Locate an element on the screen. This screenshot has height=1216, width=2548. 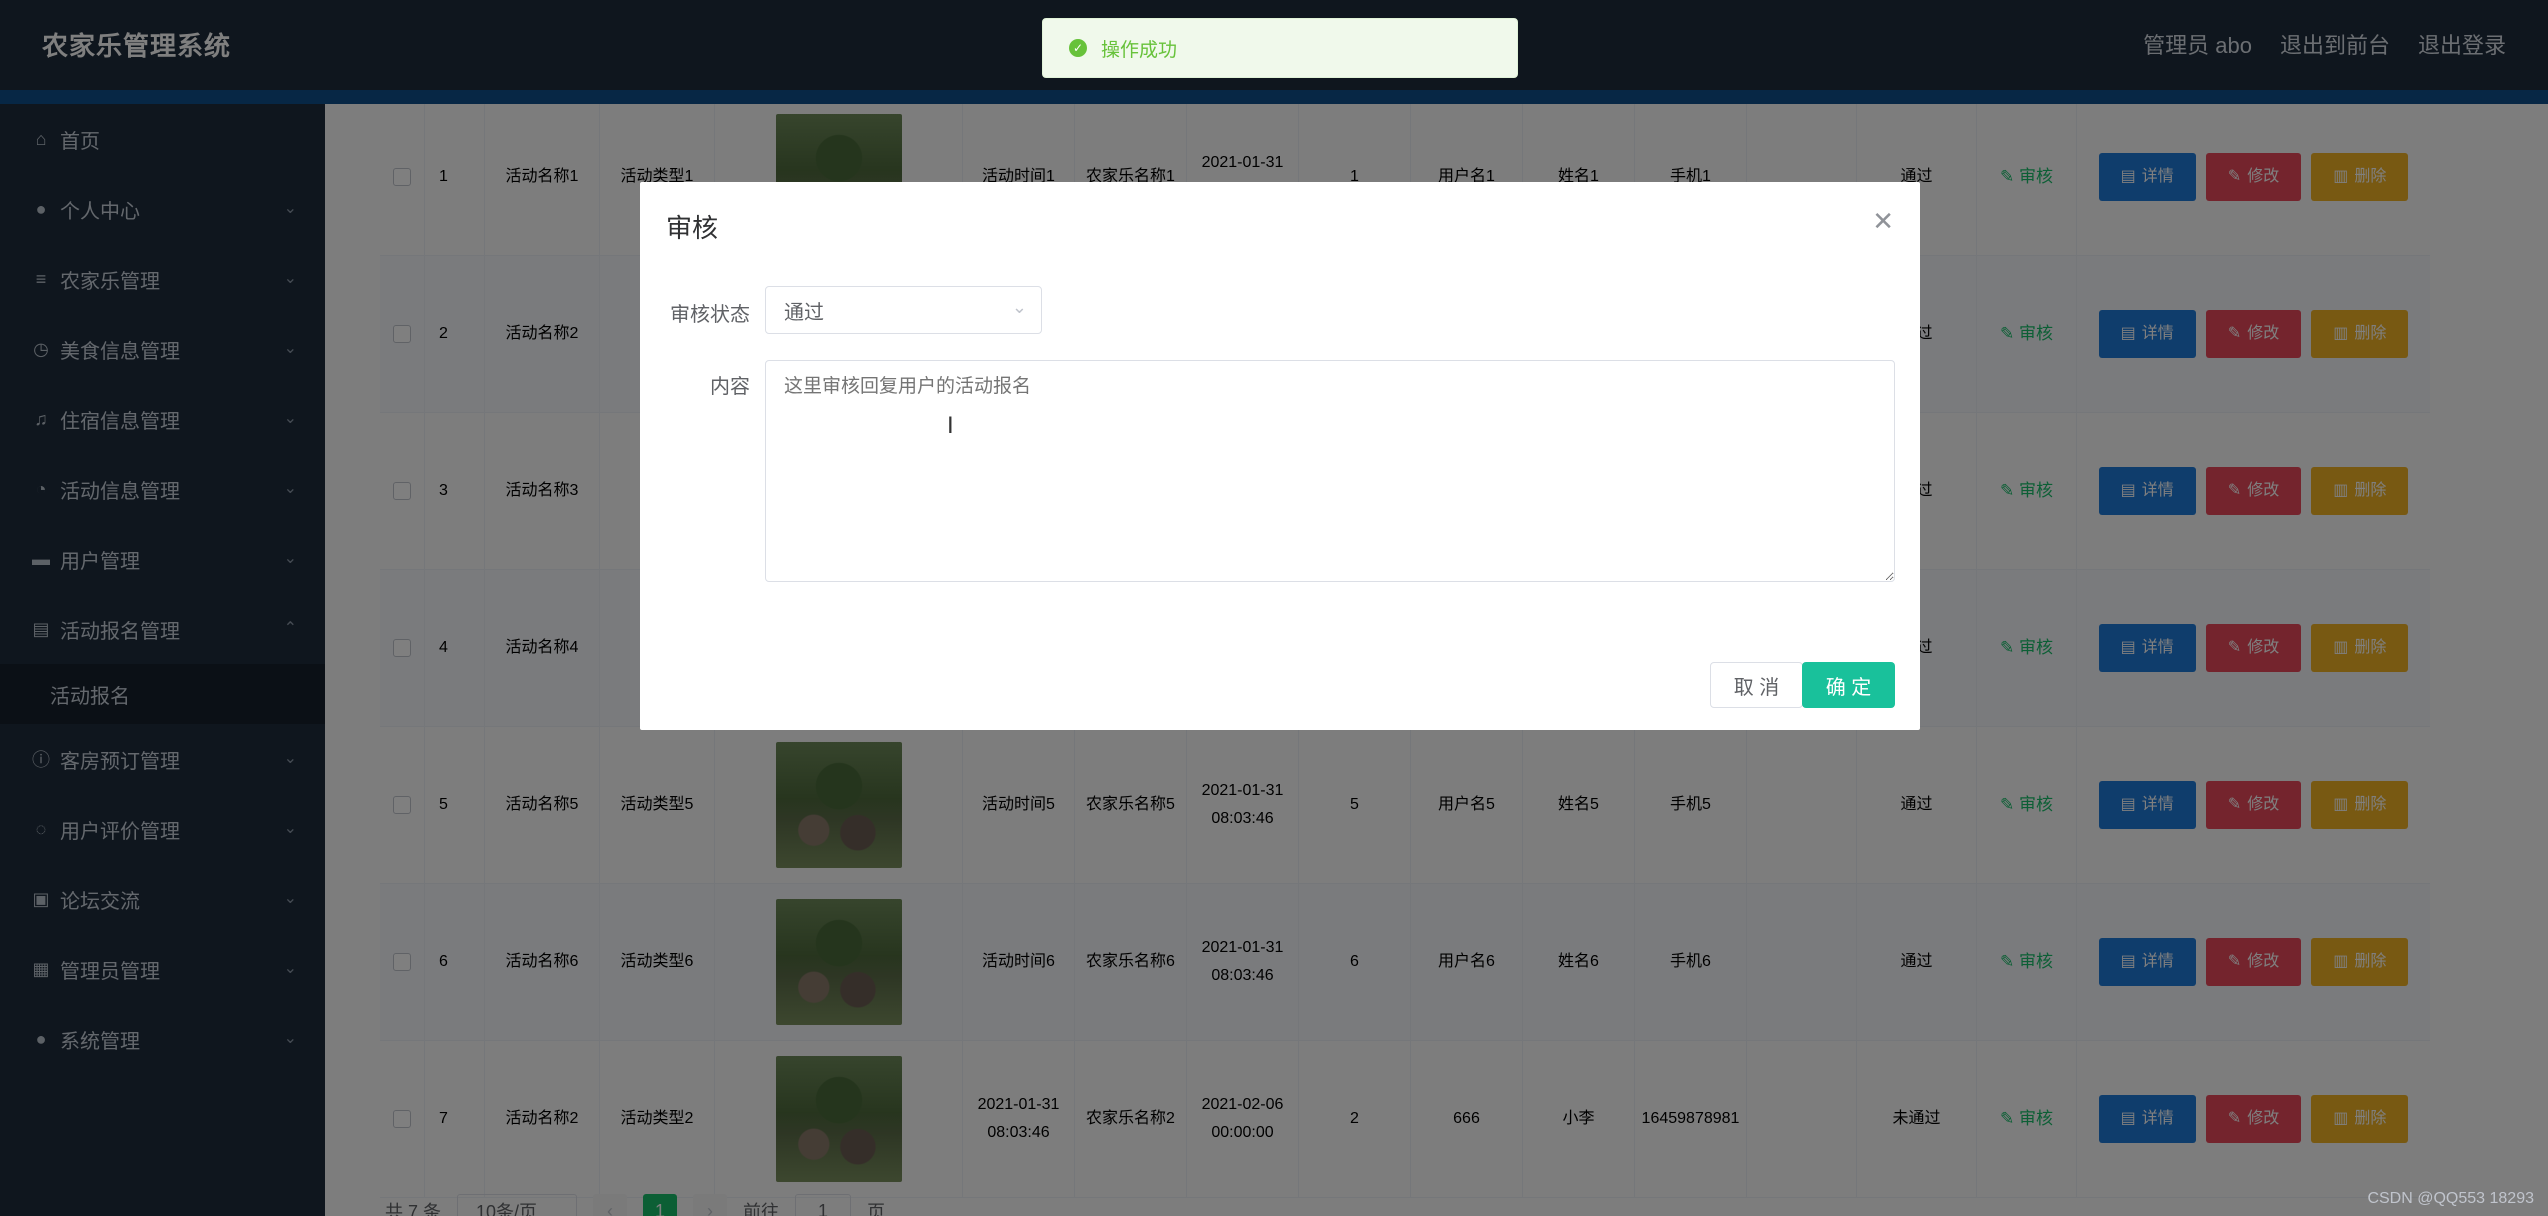
close-icon: ✕ is located at coordinates (1883, 221).